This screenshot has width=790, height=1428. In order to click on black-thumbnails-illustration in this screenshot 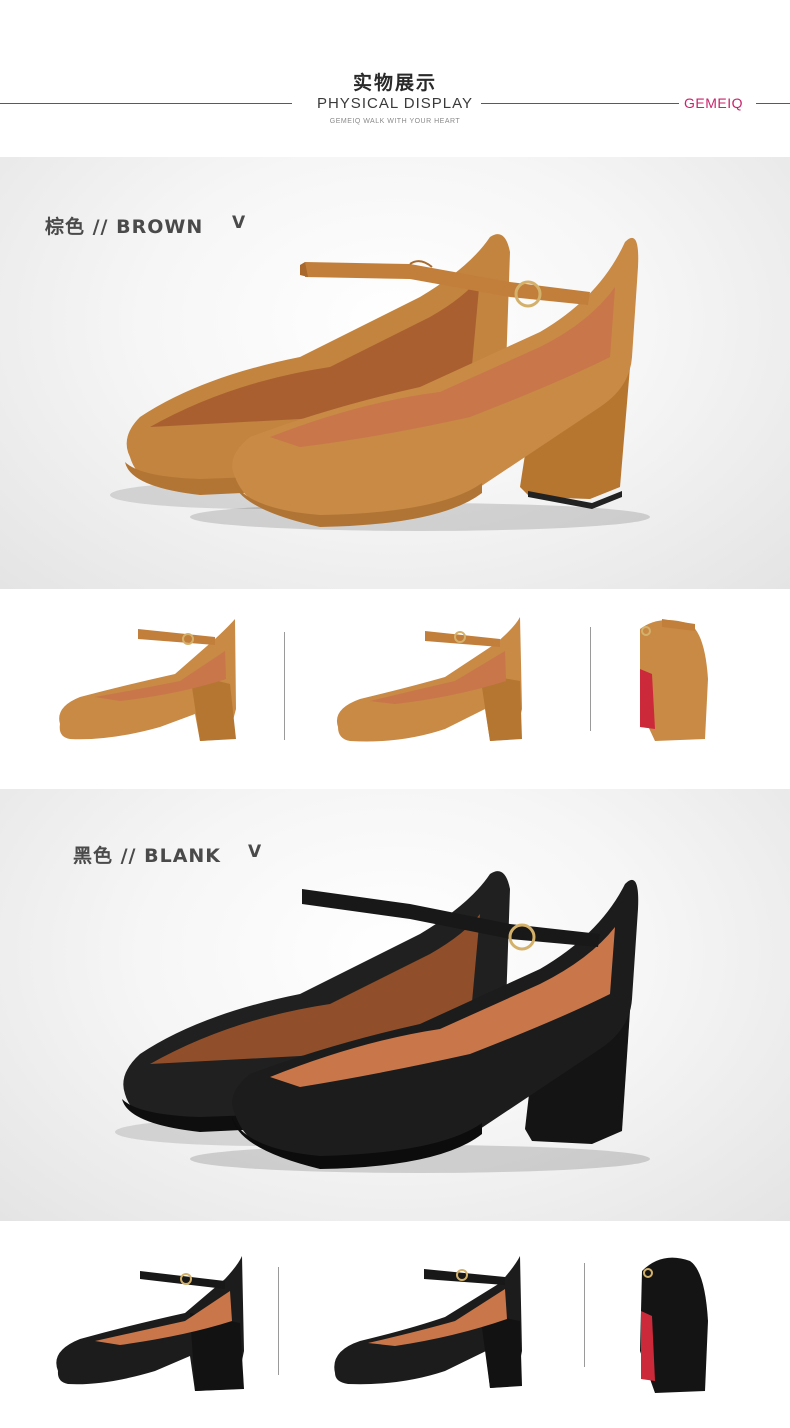, I will do `click(382, 1324)`.